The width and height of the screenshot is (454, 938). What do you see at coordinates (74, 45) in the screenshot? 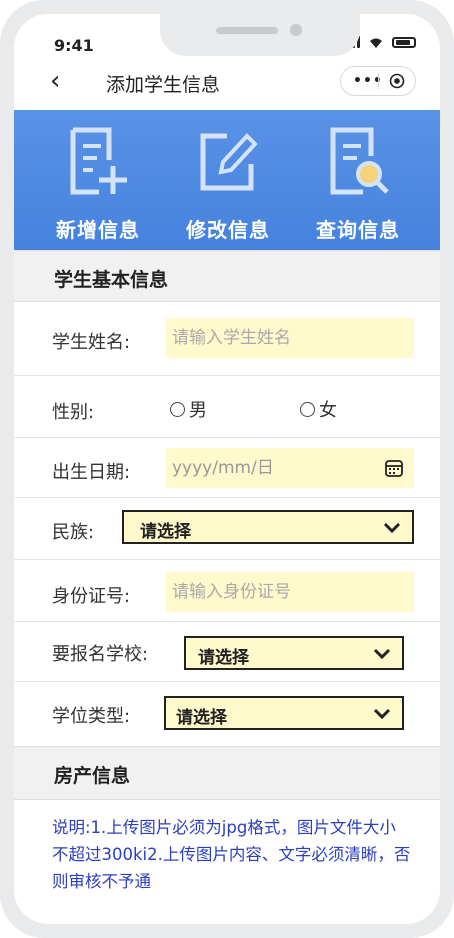
I see `status-time: 9:41` at bounding box center [74, 45].